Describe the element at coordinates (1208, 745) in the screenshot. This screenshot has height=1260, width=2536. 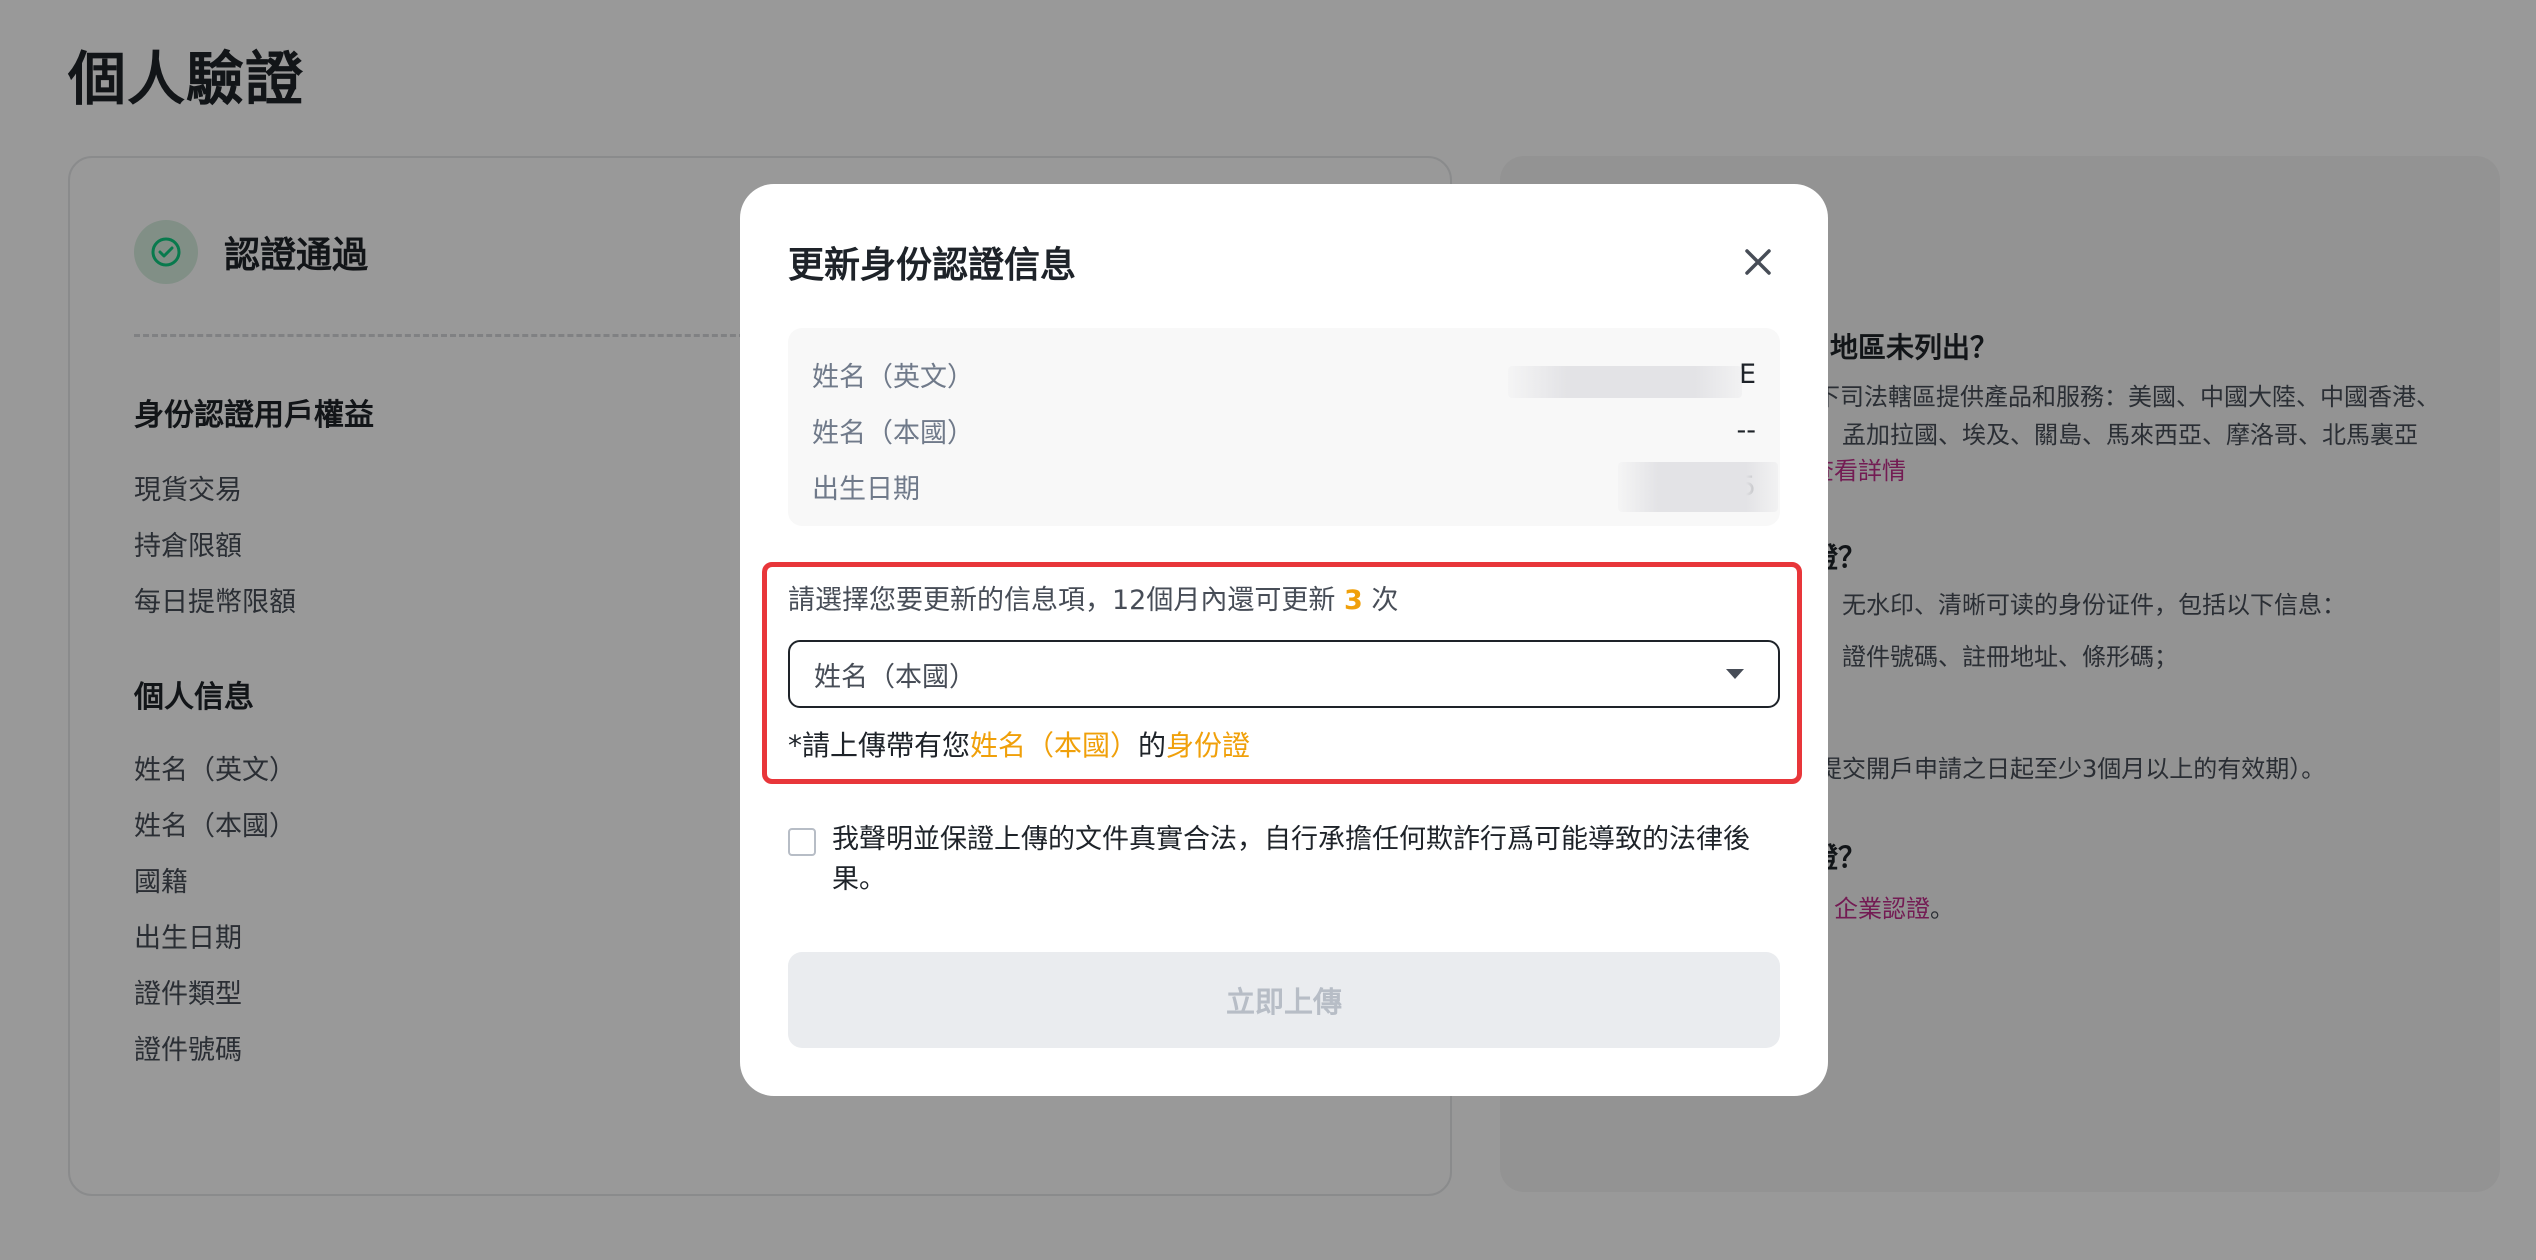
I see `upload-note-doc: 身份證` at that location.